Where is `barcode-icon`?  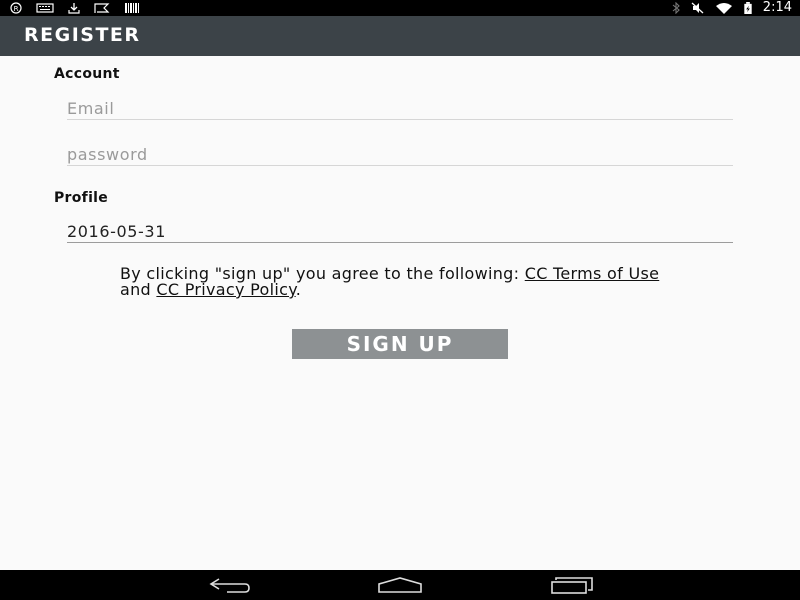
barcode-icon is located at coordinates (132, 8).